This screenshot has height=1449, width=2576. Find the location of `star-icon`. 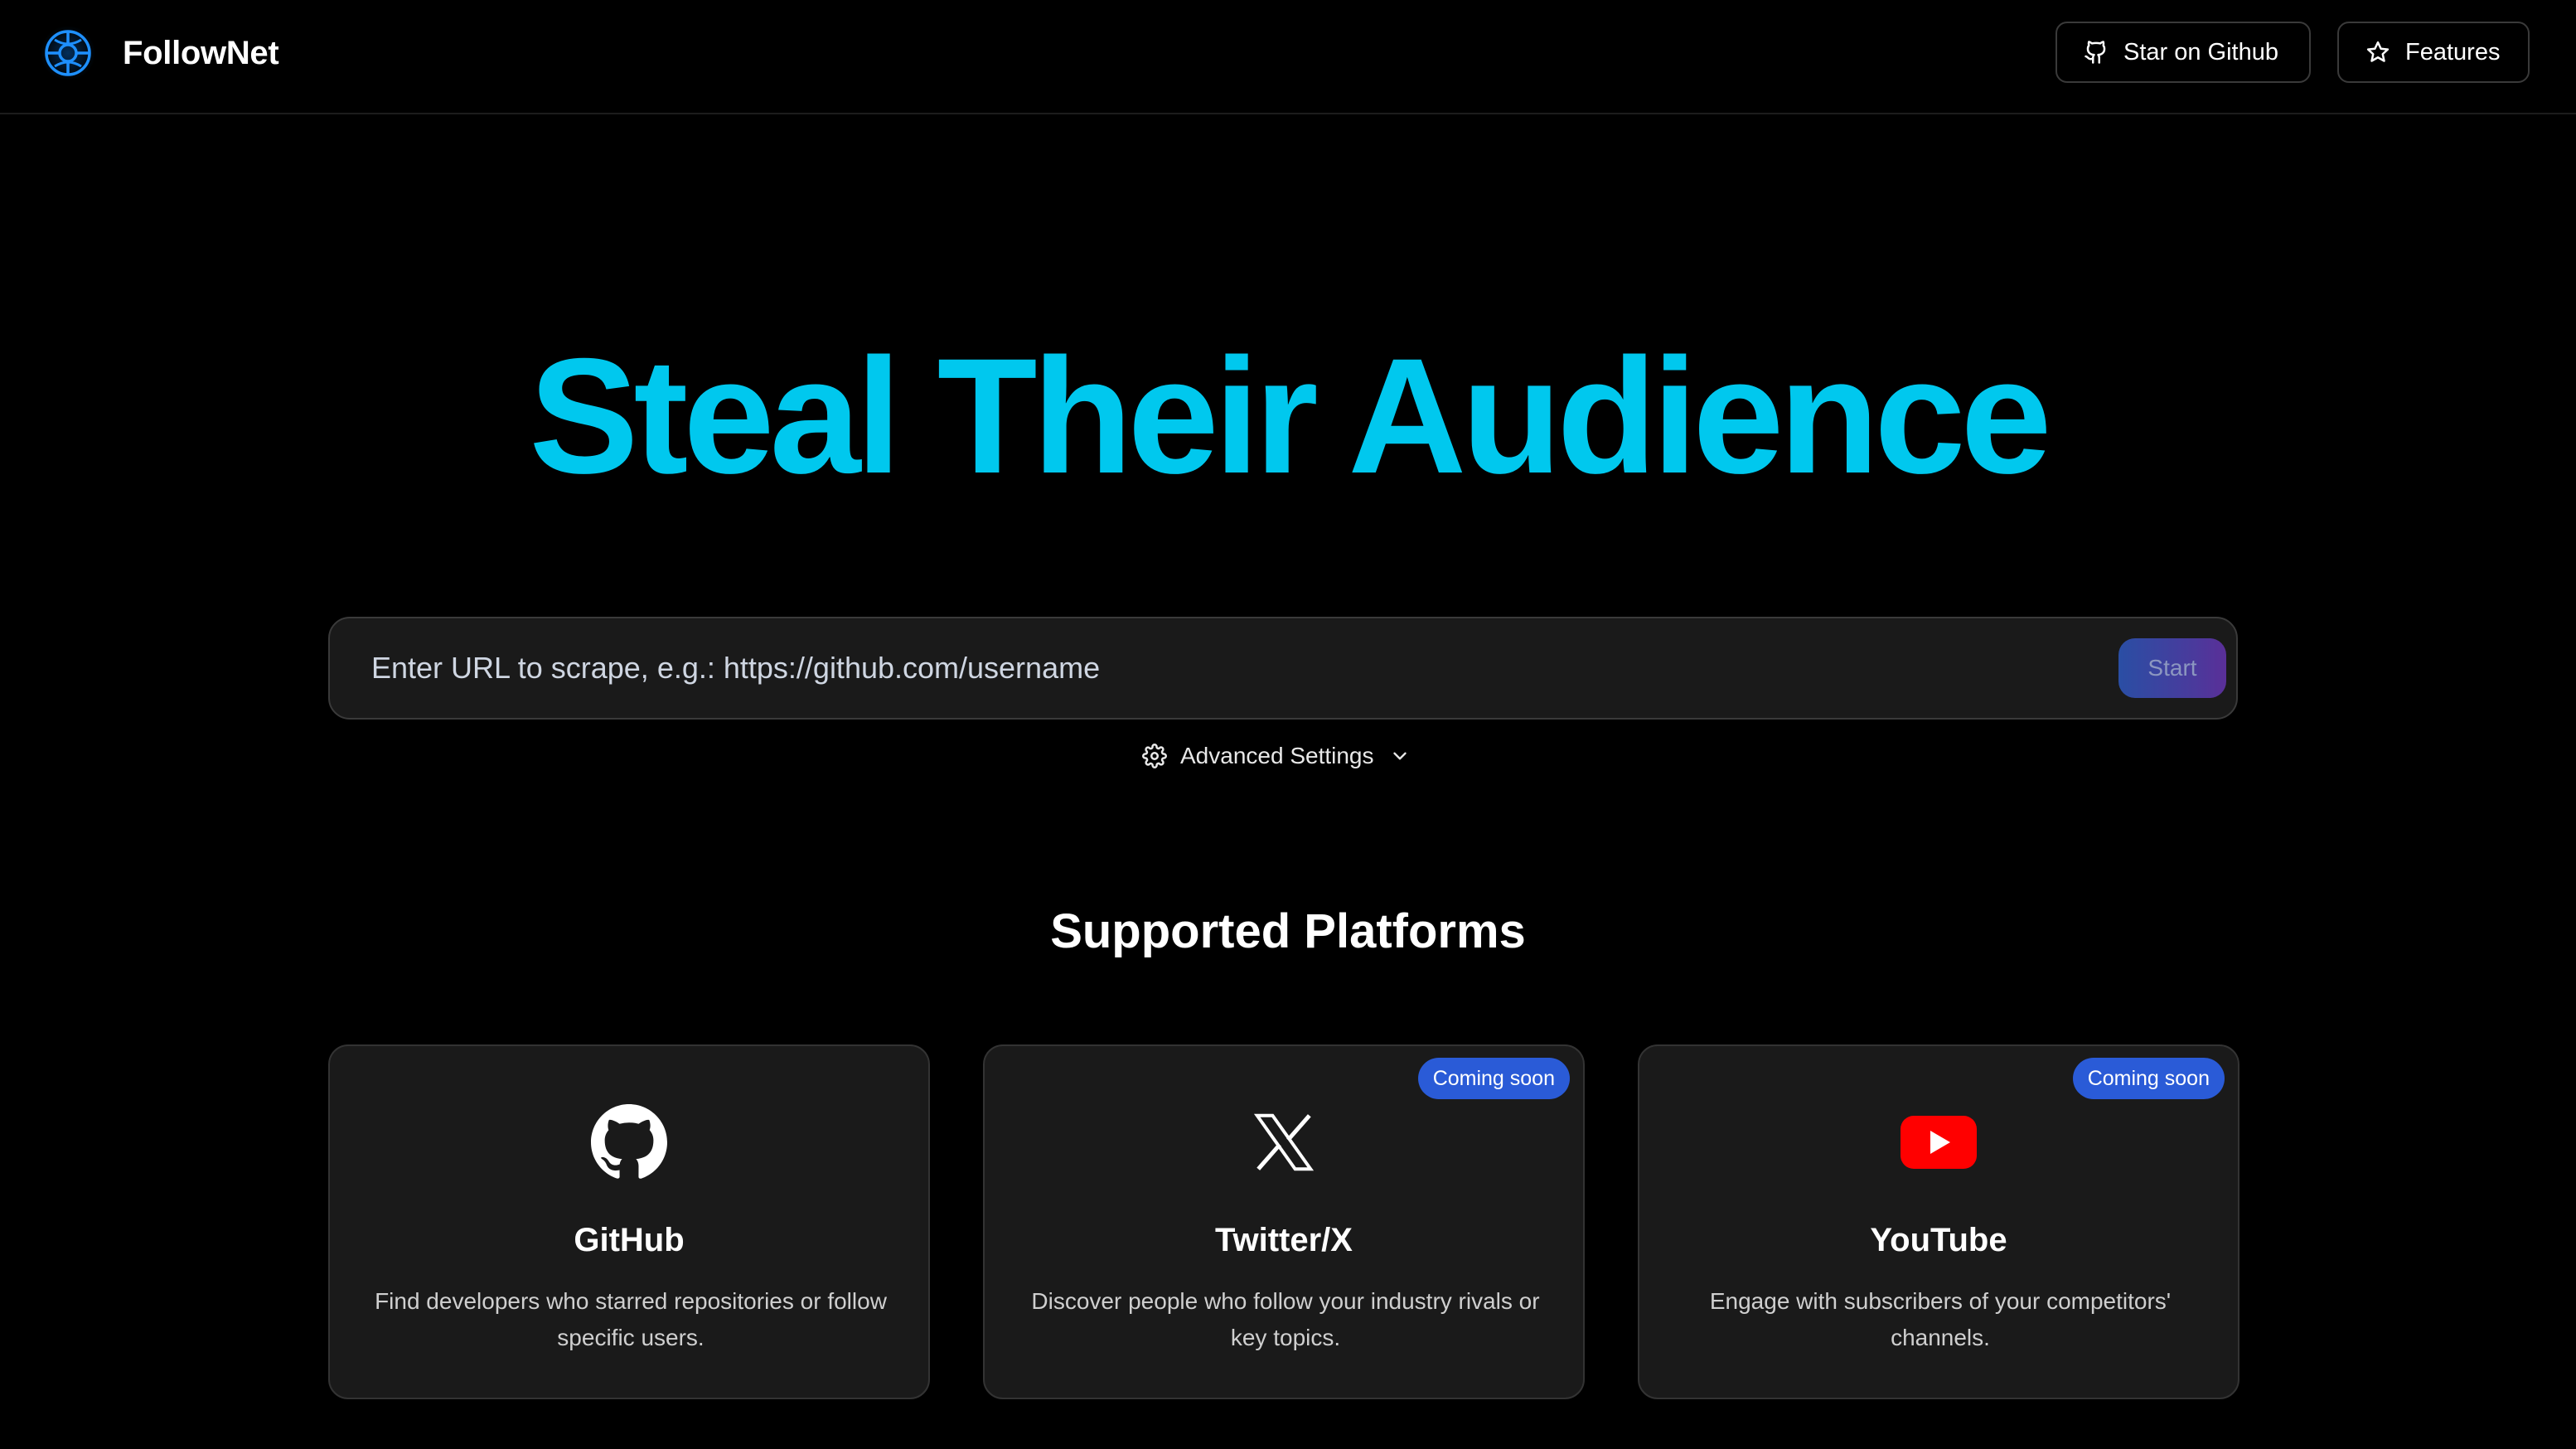

star-icon is located at coordinates (2377, 52).